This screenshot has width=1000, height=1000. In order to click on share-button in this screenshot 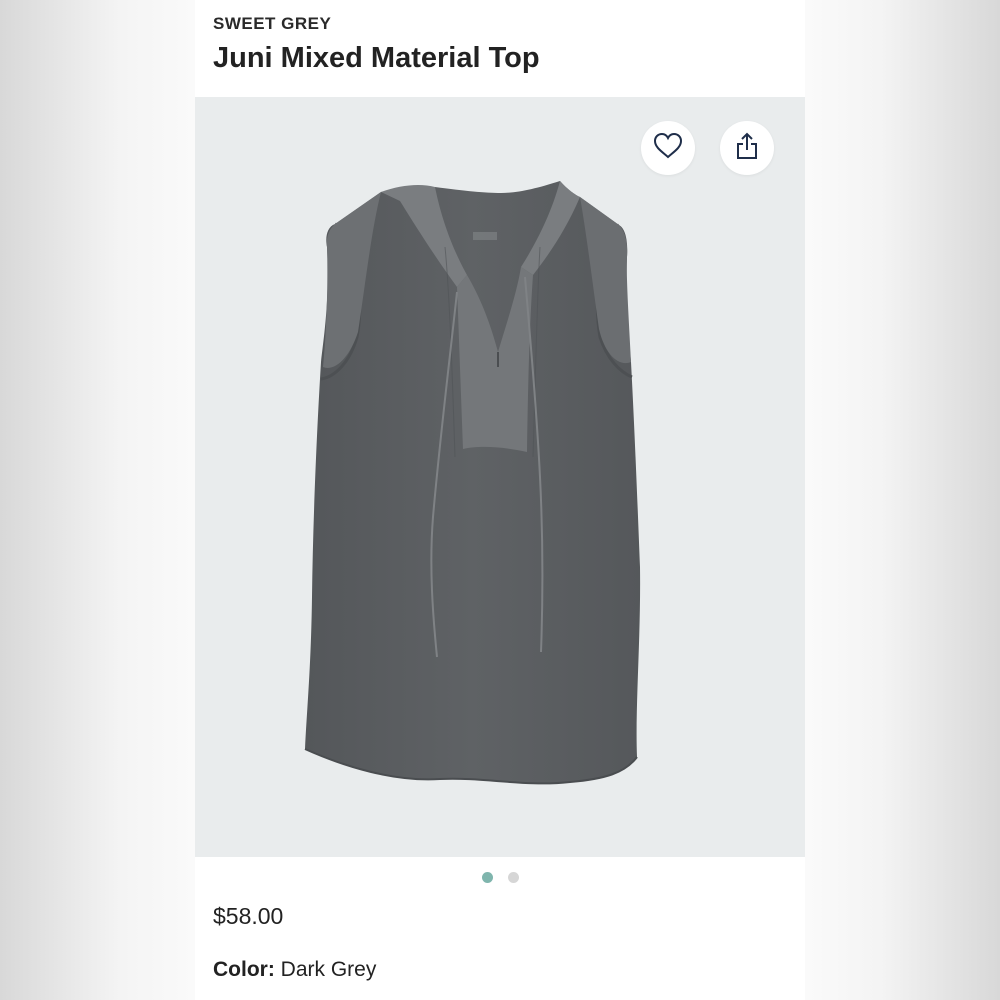, I will do `click(747, 148)`.